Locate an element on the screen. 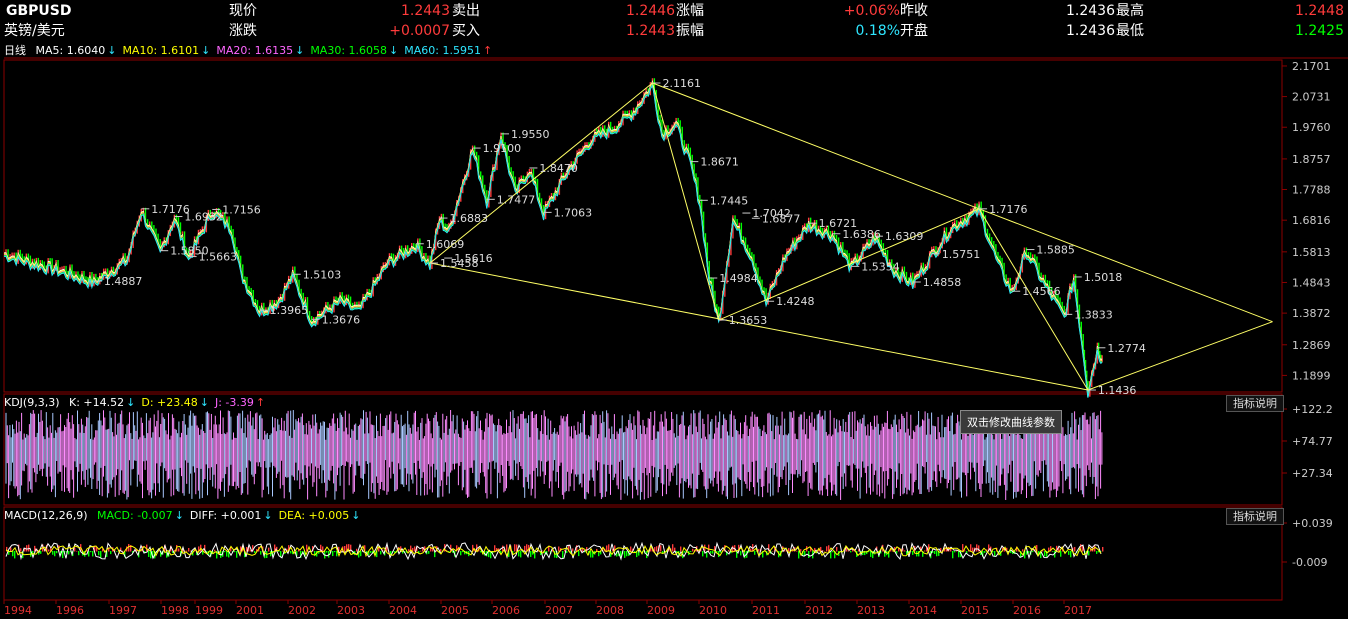 This screenshot has width=1348, height=619. annotation-label: 1.4248 is located at coordinates (795, 301).